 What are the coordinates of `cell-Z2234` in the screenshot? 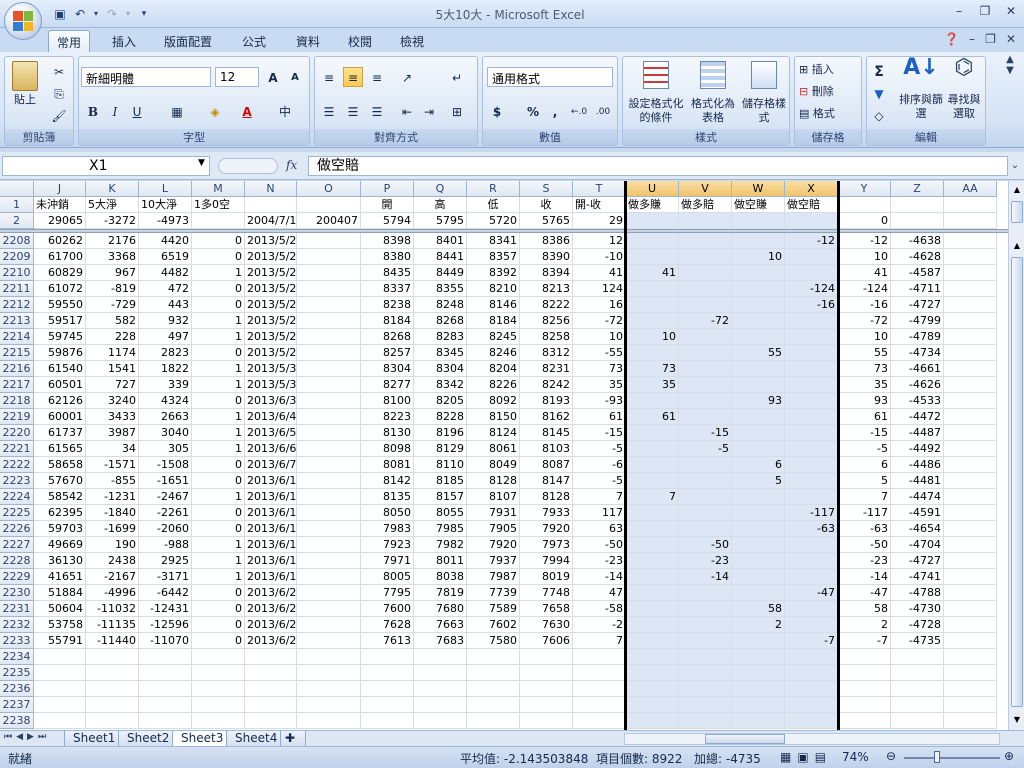 It's located at (917, 657).